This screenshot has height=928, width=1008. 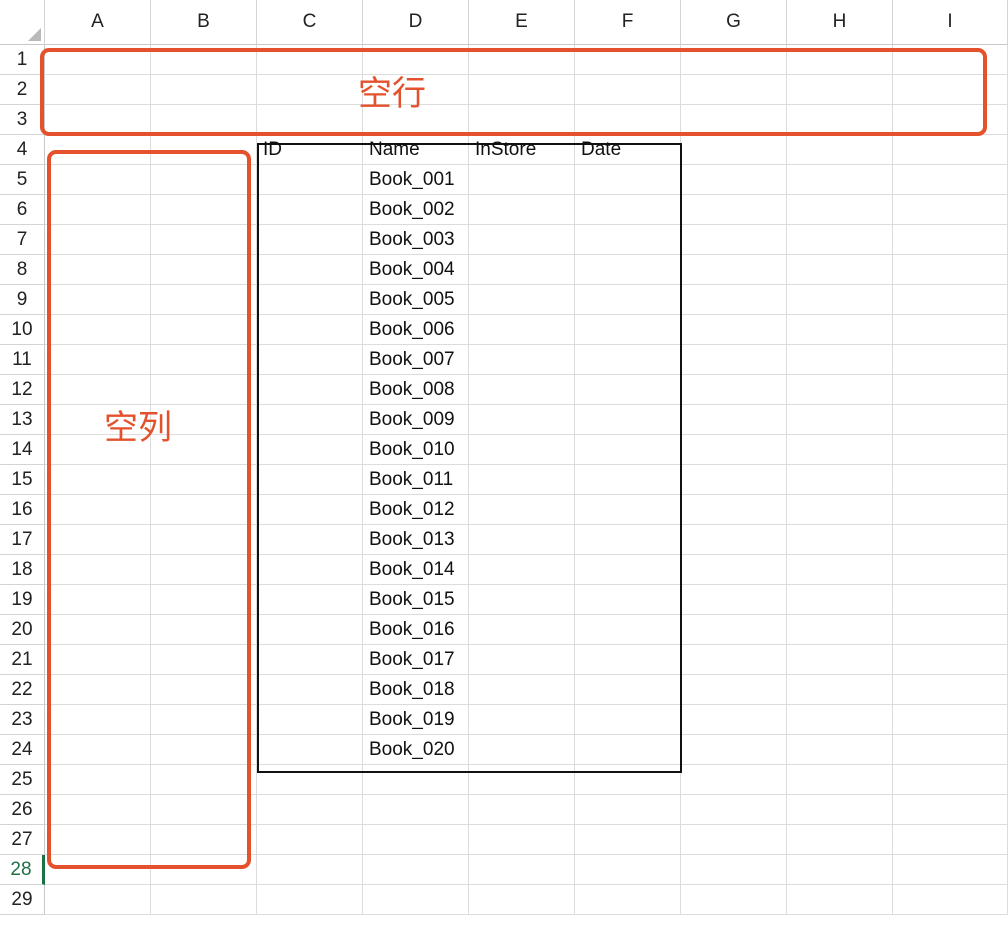 I want to click on row-header: 15, so click(x=22, y=480).